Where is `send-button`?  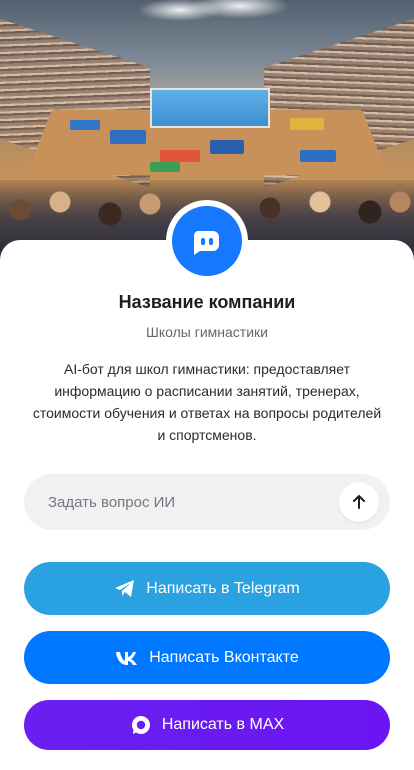
send-button is located at coordinates (359, 502).